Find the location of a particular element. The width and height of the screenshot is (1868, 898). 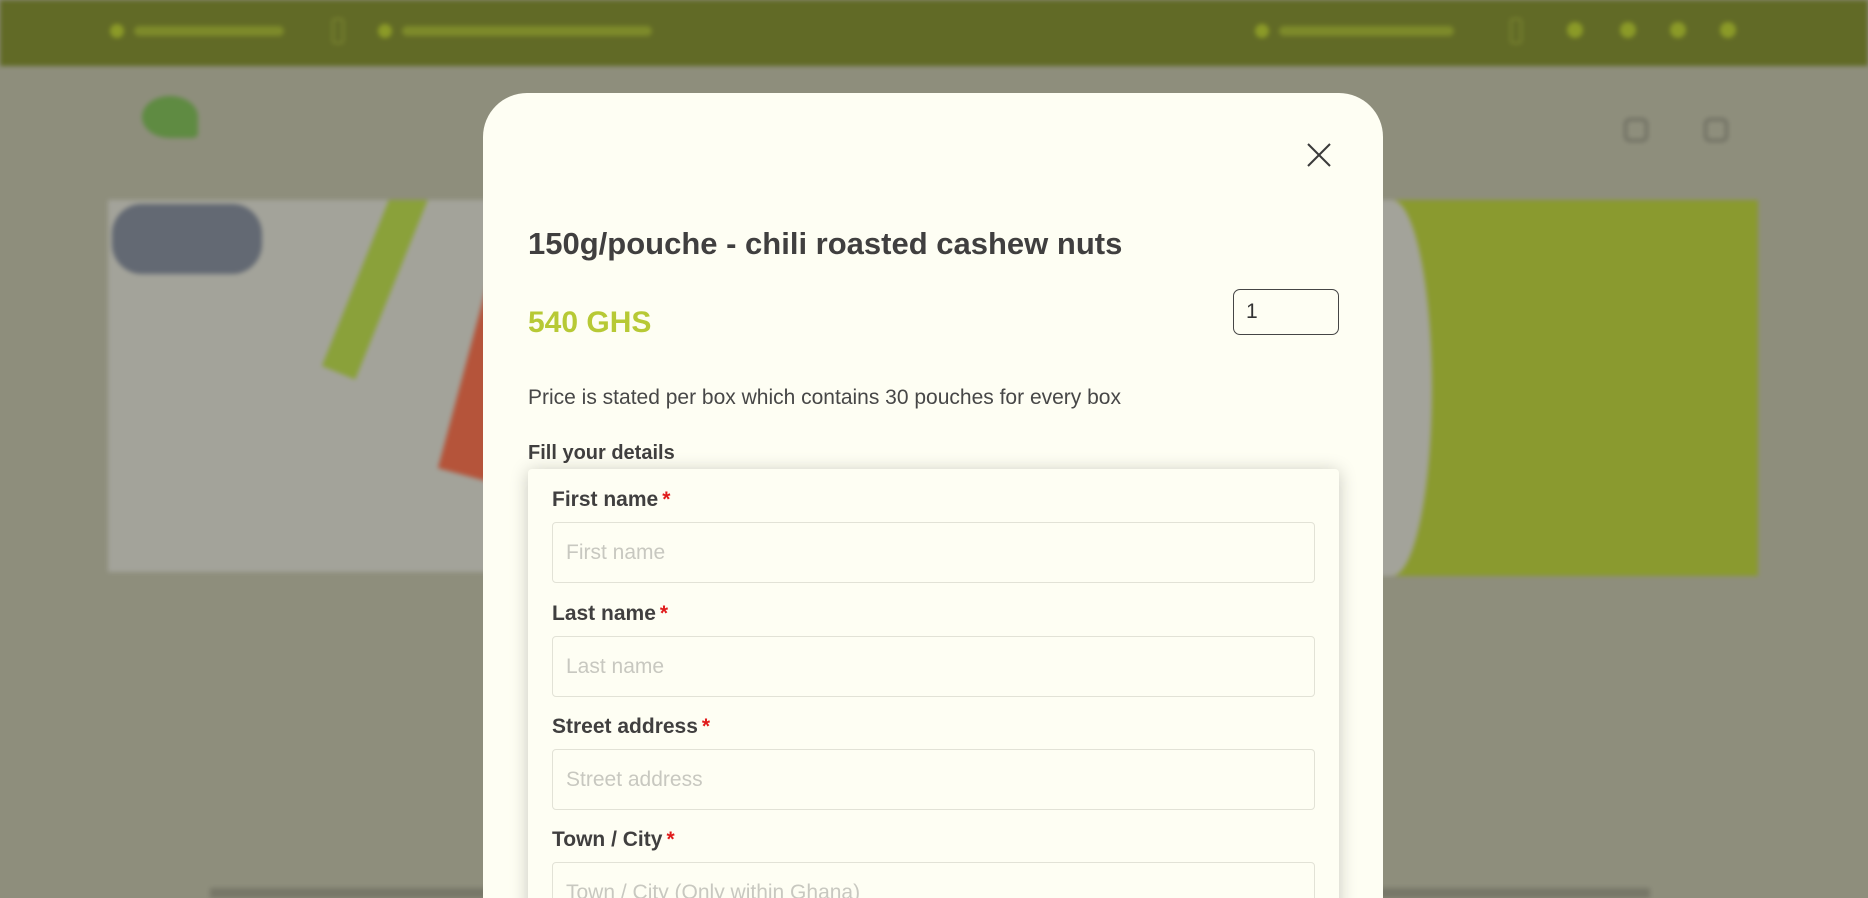

street-address-label-text: Street address is located at coordinates (625, 726).